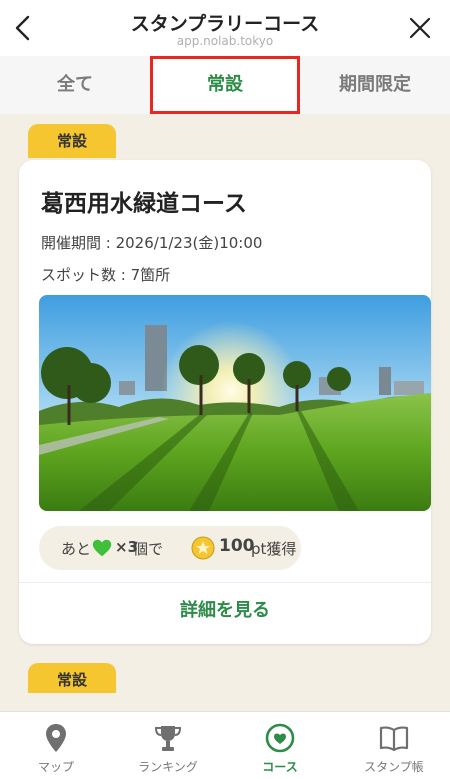 The image size is (450, 779). What do you see at coordinates (274, 549) in the screenshot?
I see `reward-points-suffix: pt獲得` at bounding box center [274, 549].